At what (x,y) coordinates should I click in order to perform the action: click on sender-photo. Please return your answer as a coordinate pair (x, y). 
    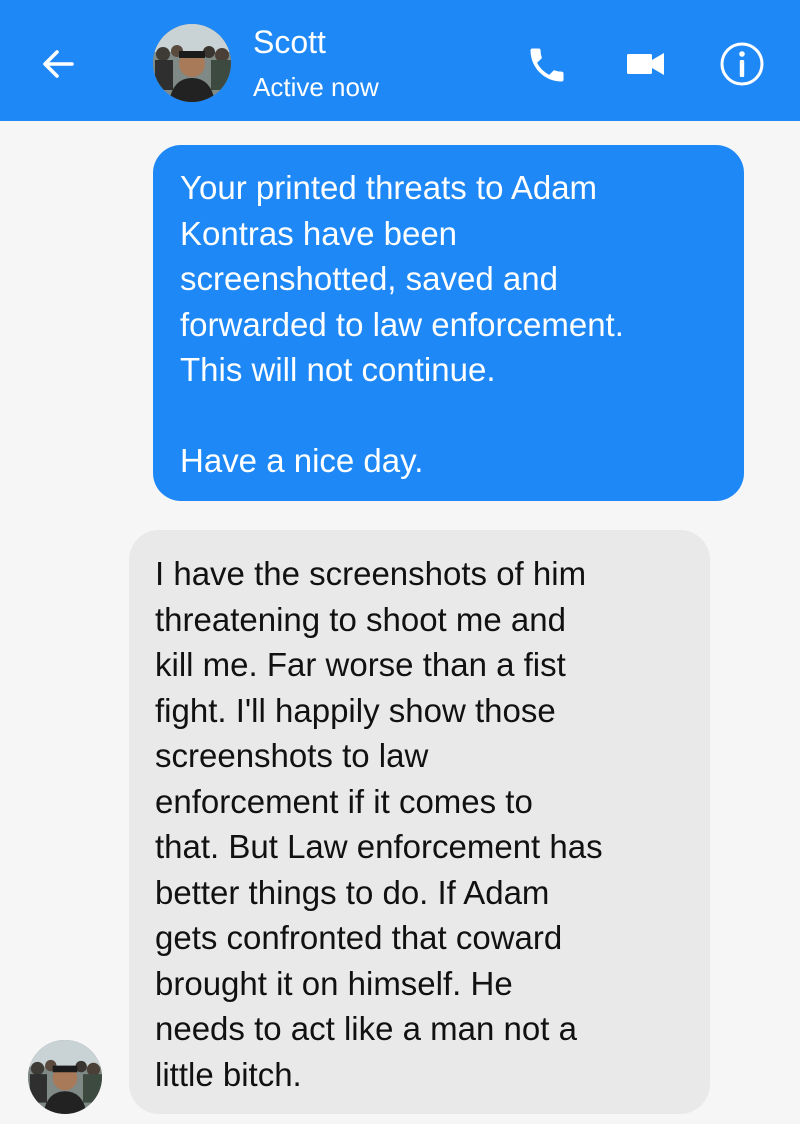
    Looking at the image, I should click on (65, 1077).